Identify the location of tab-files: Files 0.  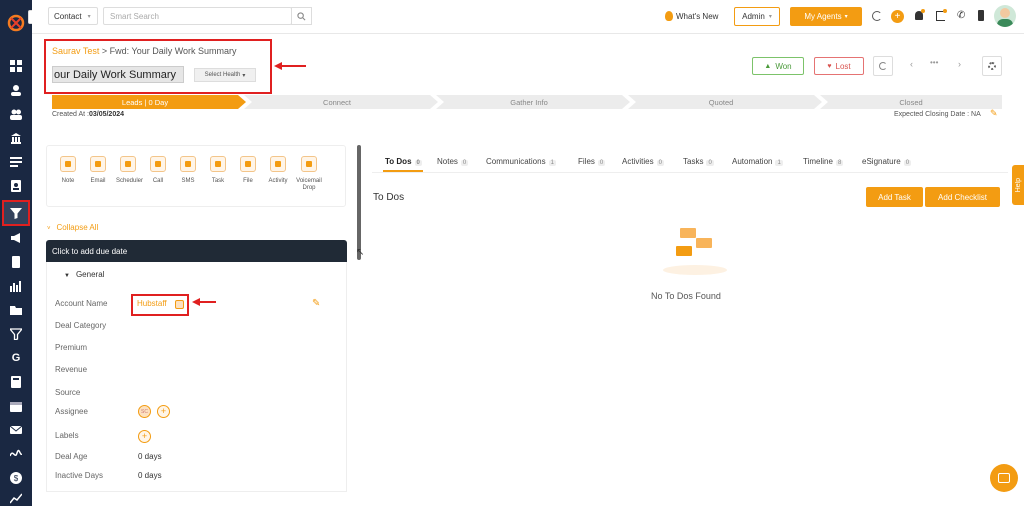
(592, 161).